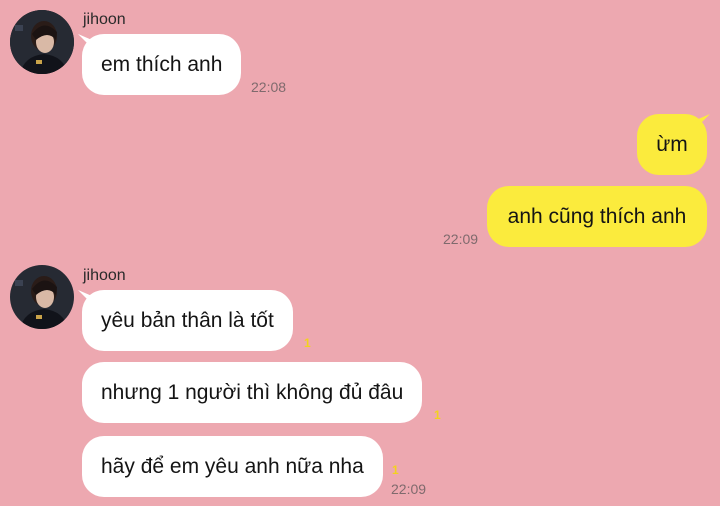 This screenshot has width=720, height=506. Describe the element at coordinates (187, 320) in the screenshot. I see `message-bubble-incoming: yêu bản thân là tốt` at that location.